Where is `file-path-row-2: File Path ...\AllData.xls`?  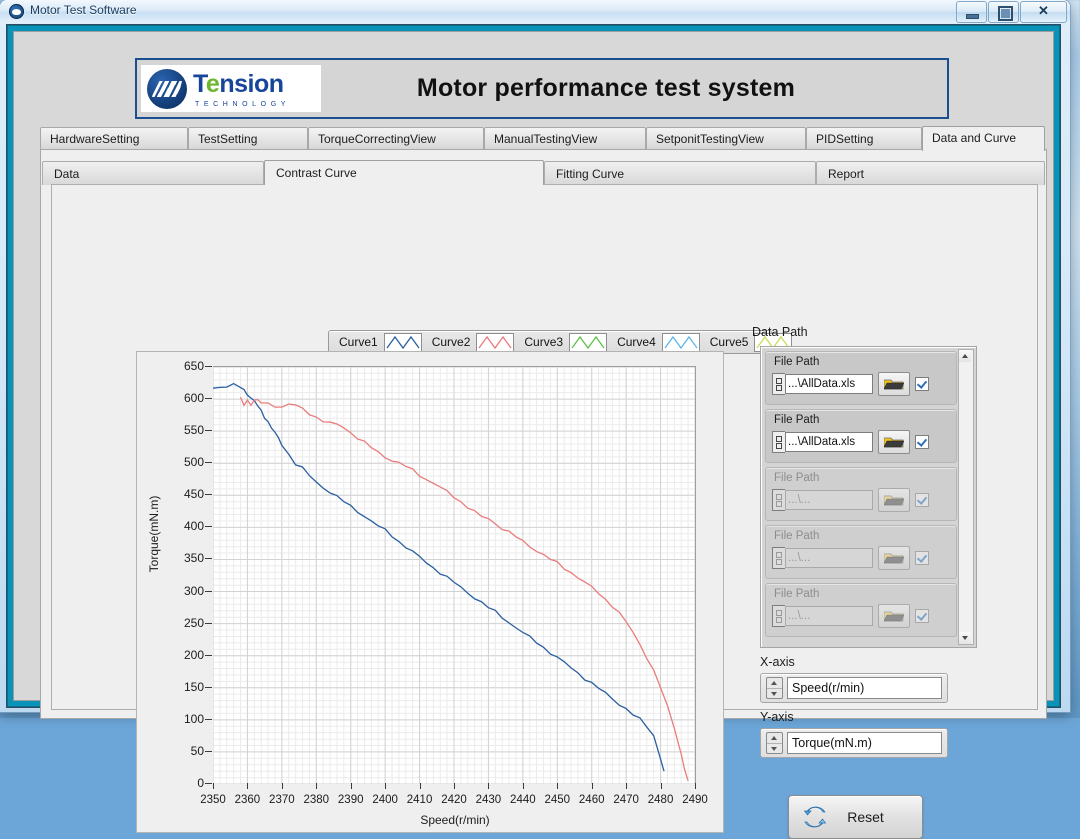 file-path-row-2: File Path ...\AllData.xls is located at coordinates (861, 436).